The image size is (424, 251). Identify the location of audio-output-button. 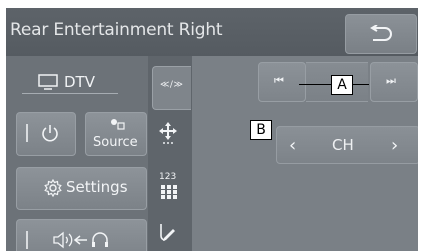
(81, 235).